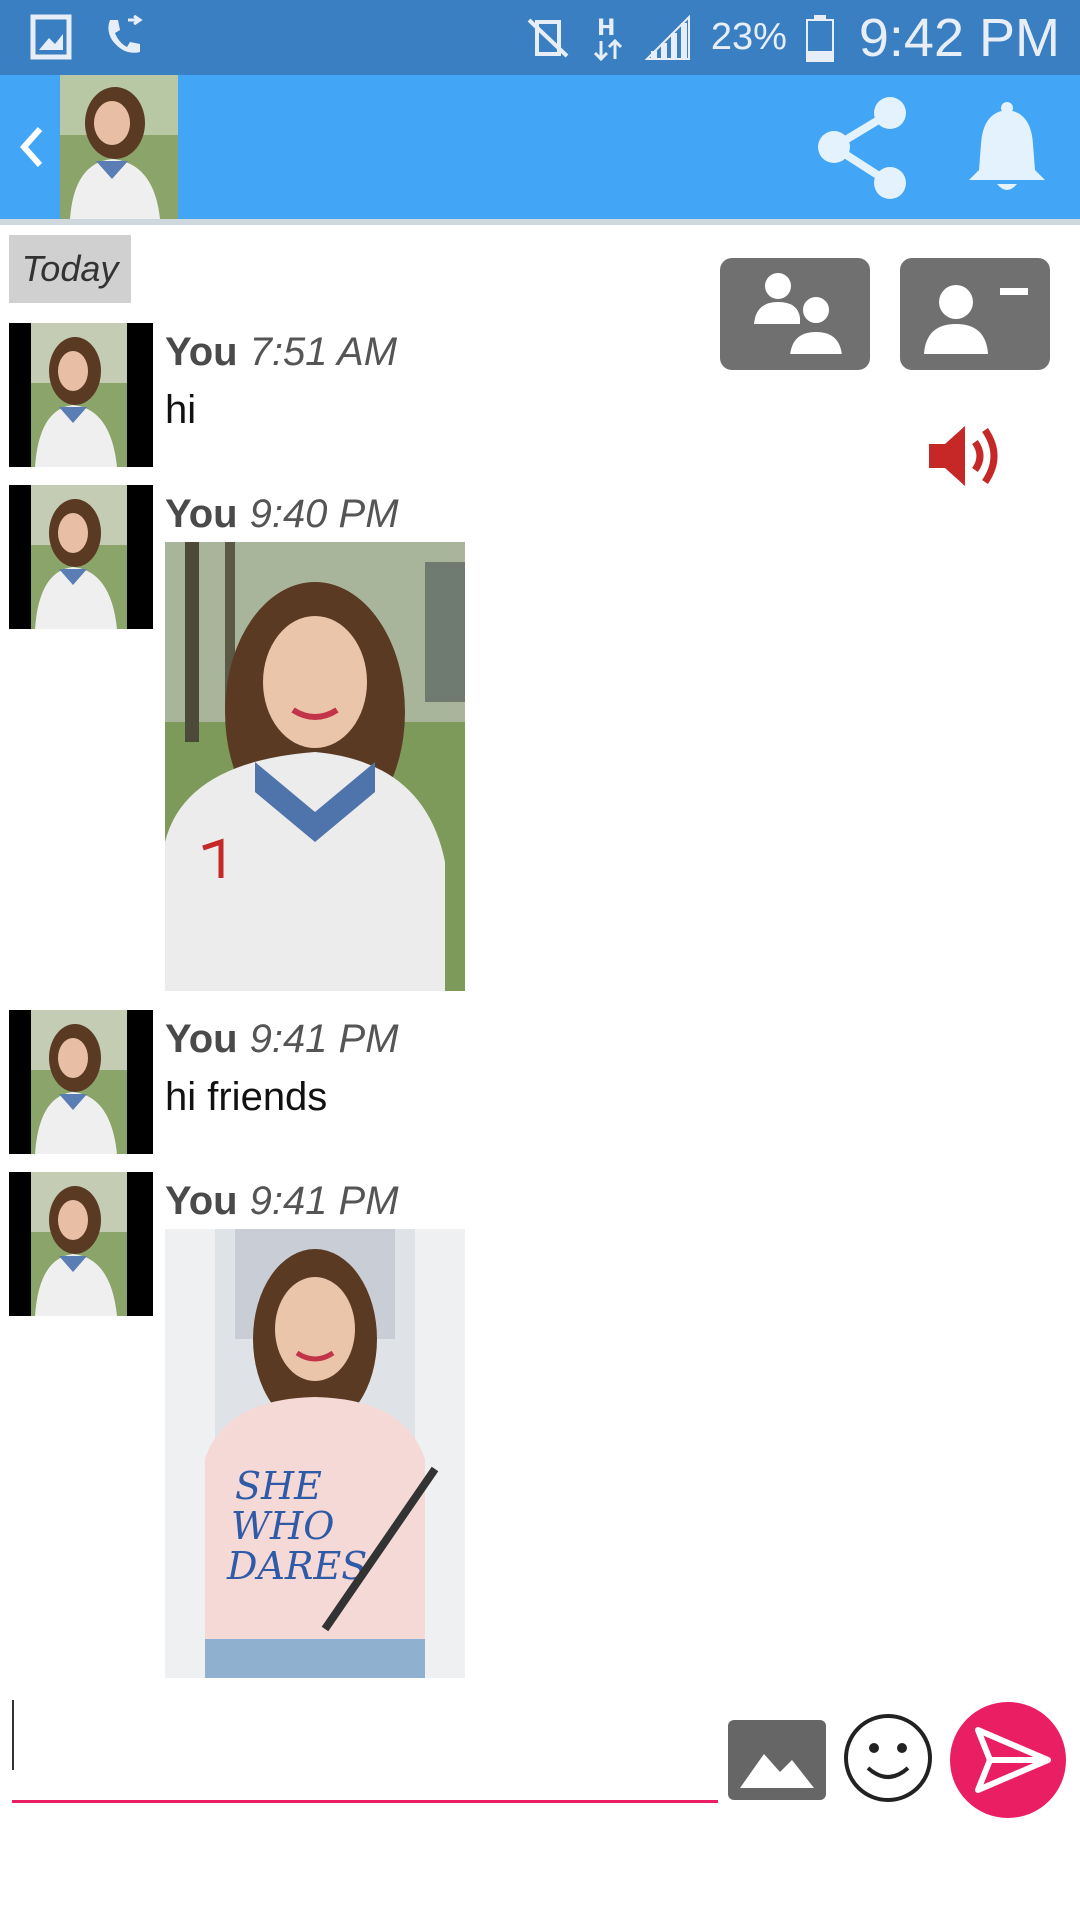  I want to click on message-text: hi, so click(181, 410).